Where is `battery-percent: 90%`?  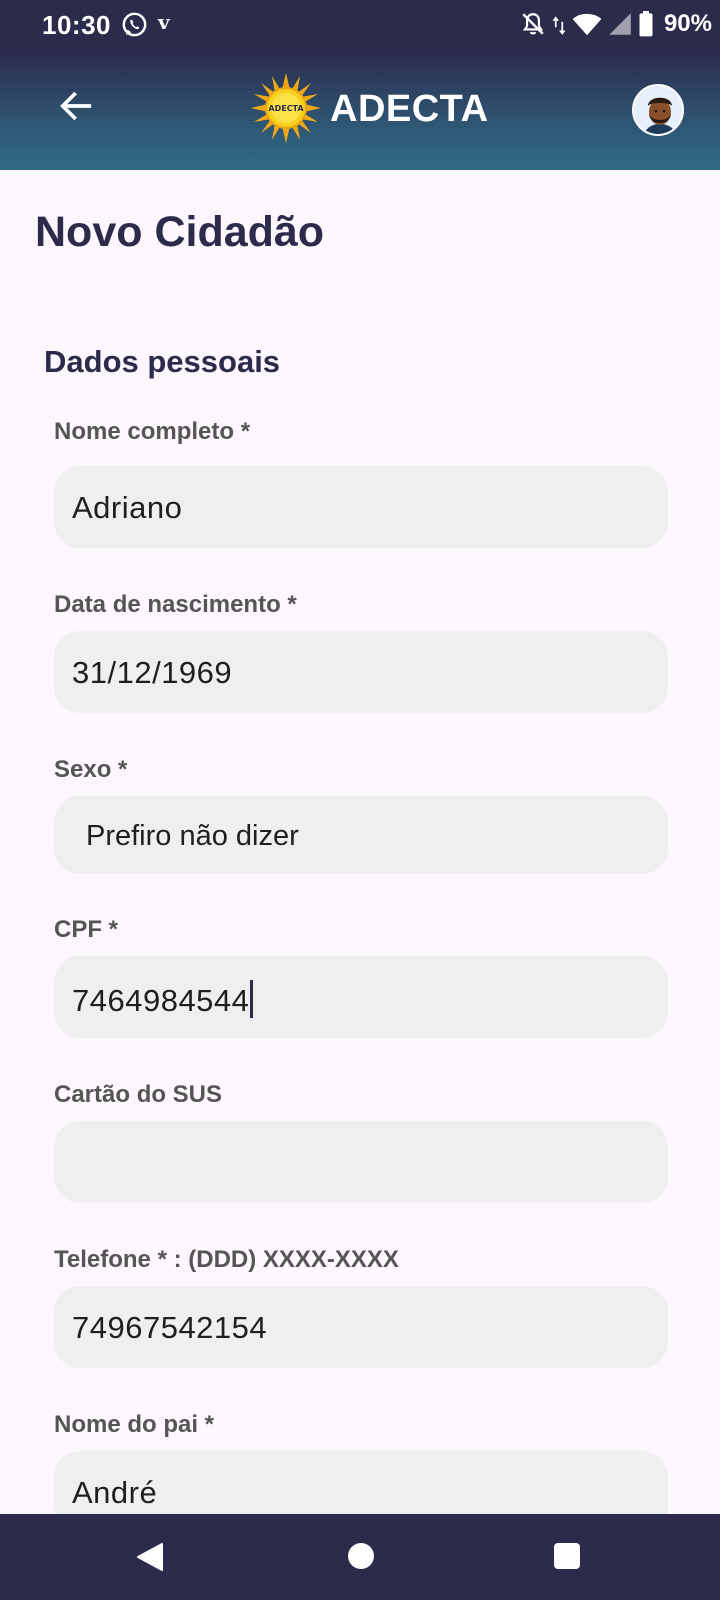
battery-percent: 90% is located at coordinates (687, 23).